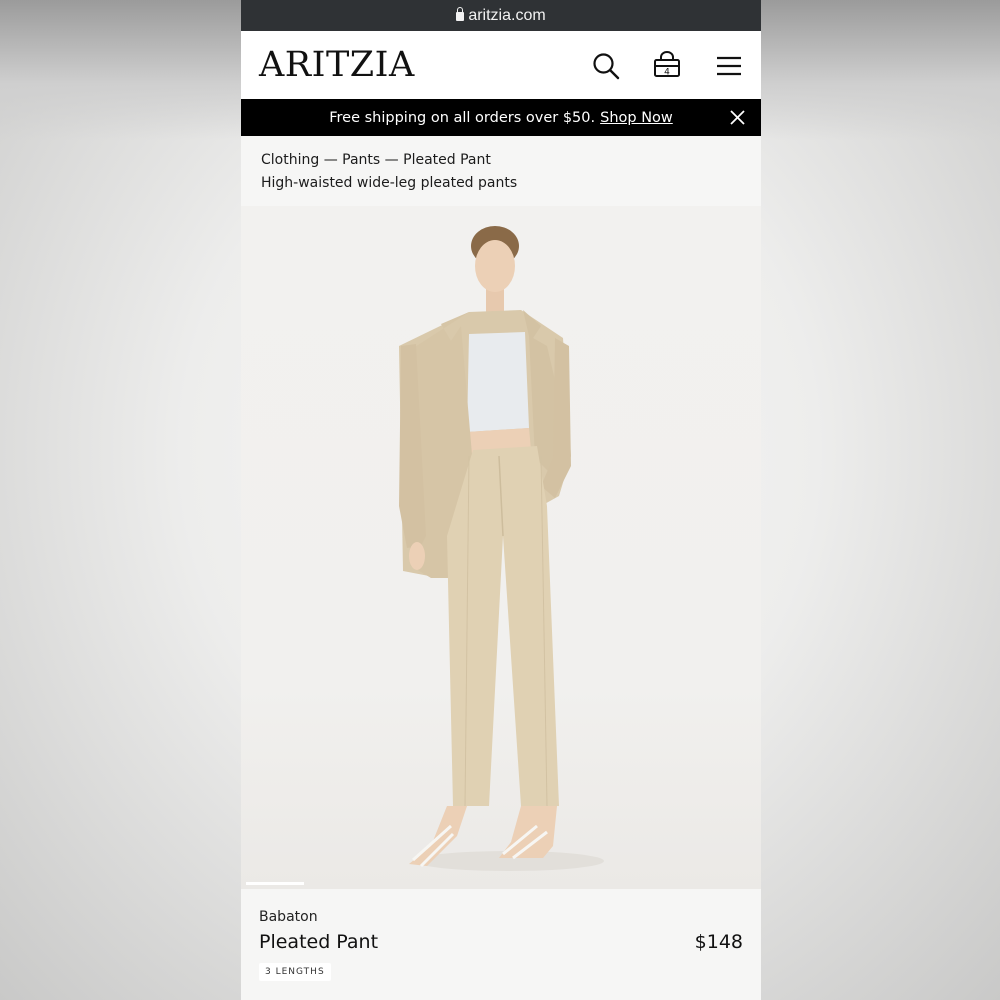 The height and width of the screenshot is (1000, 1000). What do you see at coordinates (337, 65) in the screenshot?
I see `brand-logo: ARITZIA` at bounding box center [337, 65].